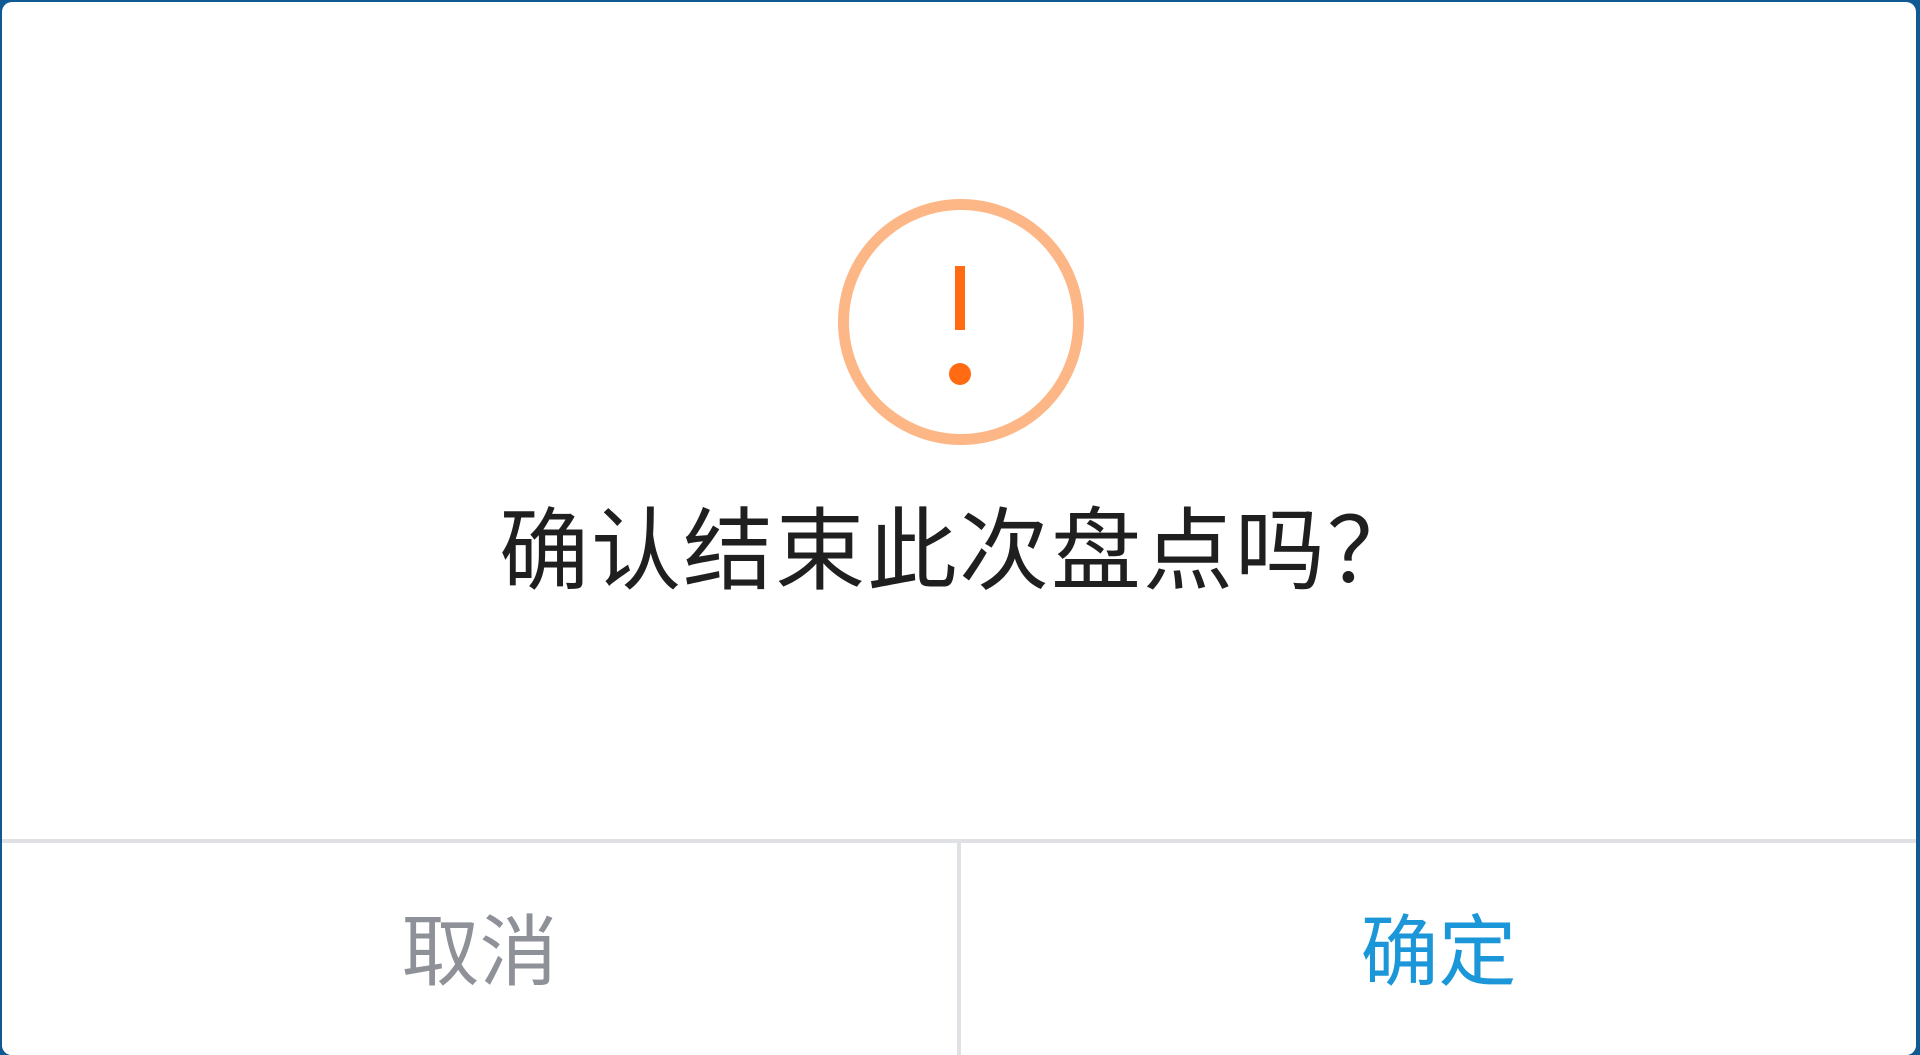 The height and width of the screenshot is (1055, 1920). I want to click on confirm-button: 确定, so click(1438, 949).